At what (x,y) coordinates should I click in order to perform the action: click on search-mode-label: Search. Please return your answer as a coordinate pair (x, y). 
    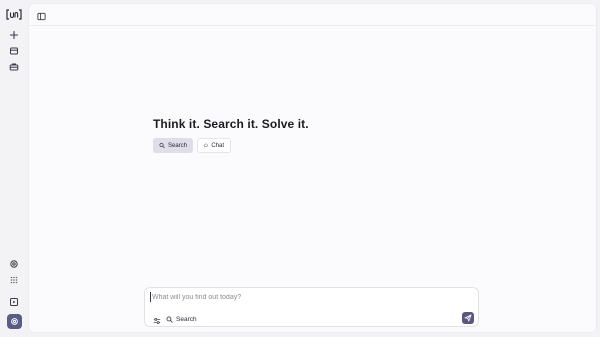
    Looking at the image, I should click on (177, 145).